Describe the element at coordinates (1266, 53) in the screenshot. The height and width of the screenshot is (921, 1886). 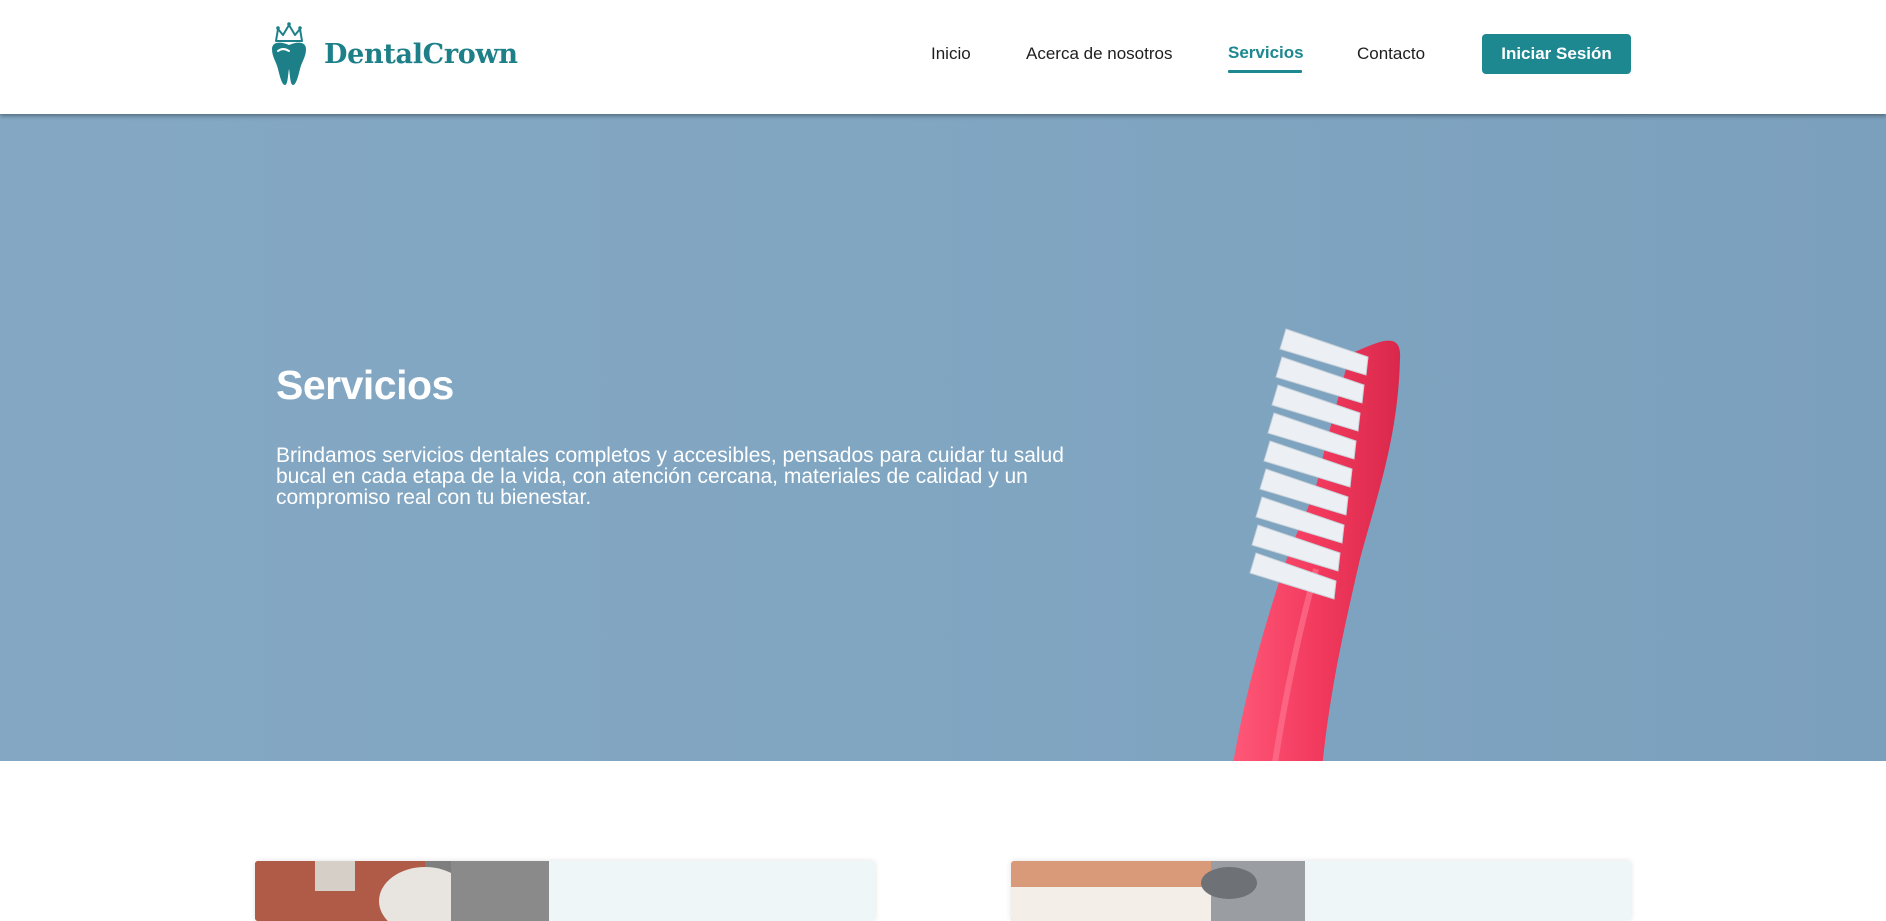
I see `nav-link-servicios: Servicios` at that location.